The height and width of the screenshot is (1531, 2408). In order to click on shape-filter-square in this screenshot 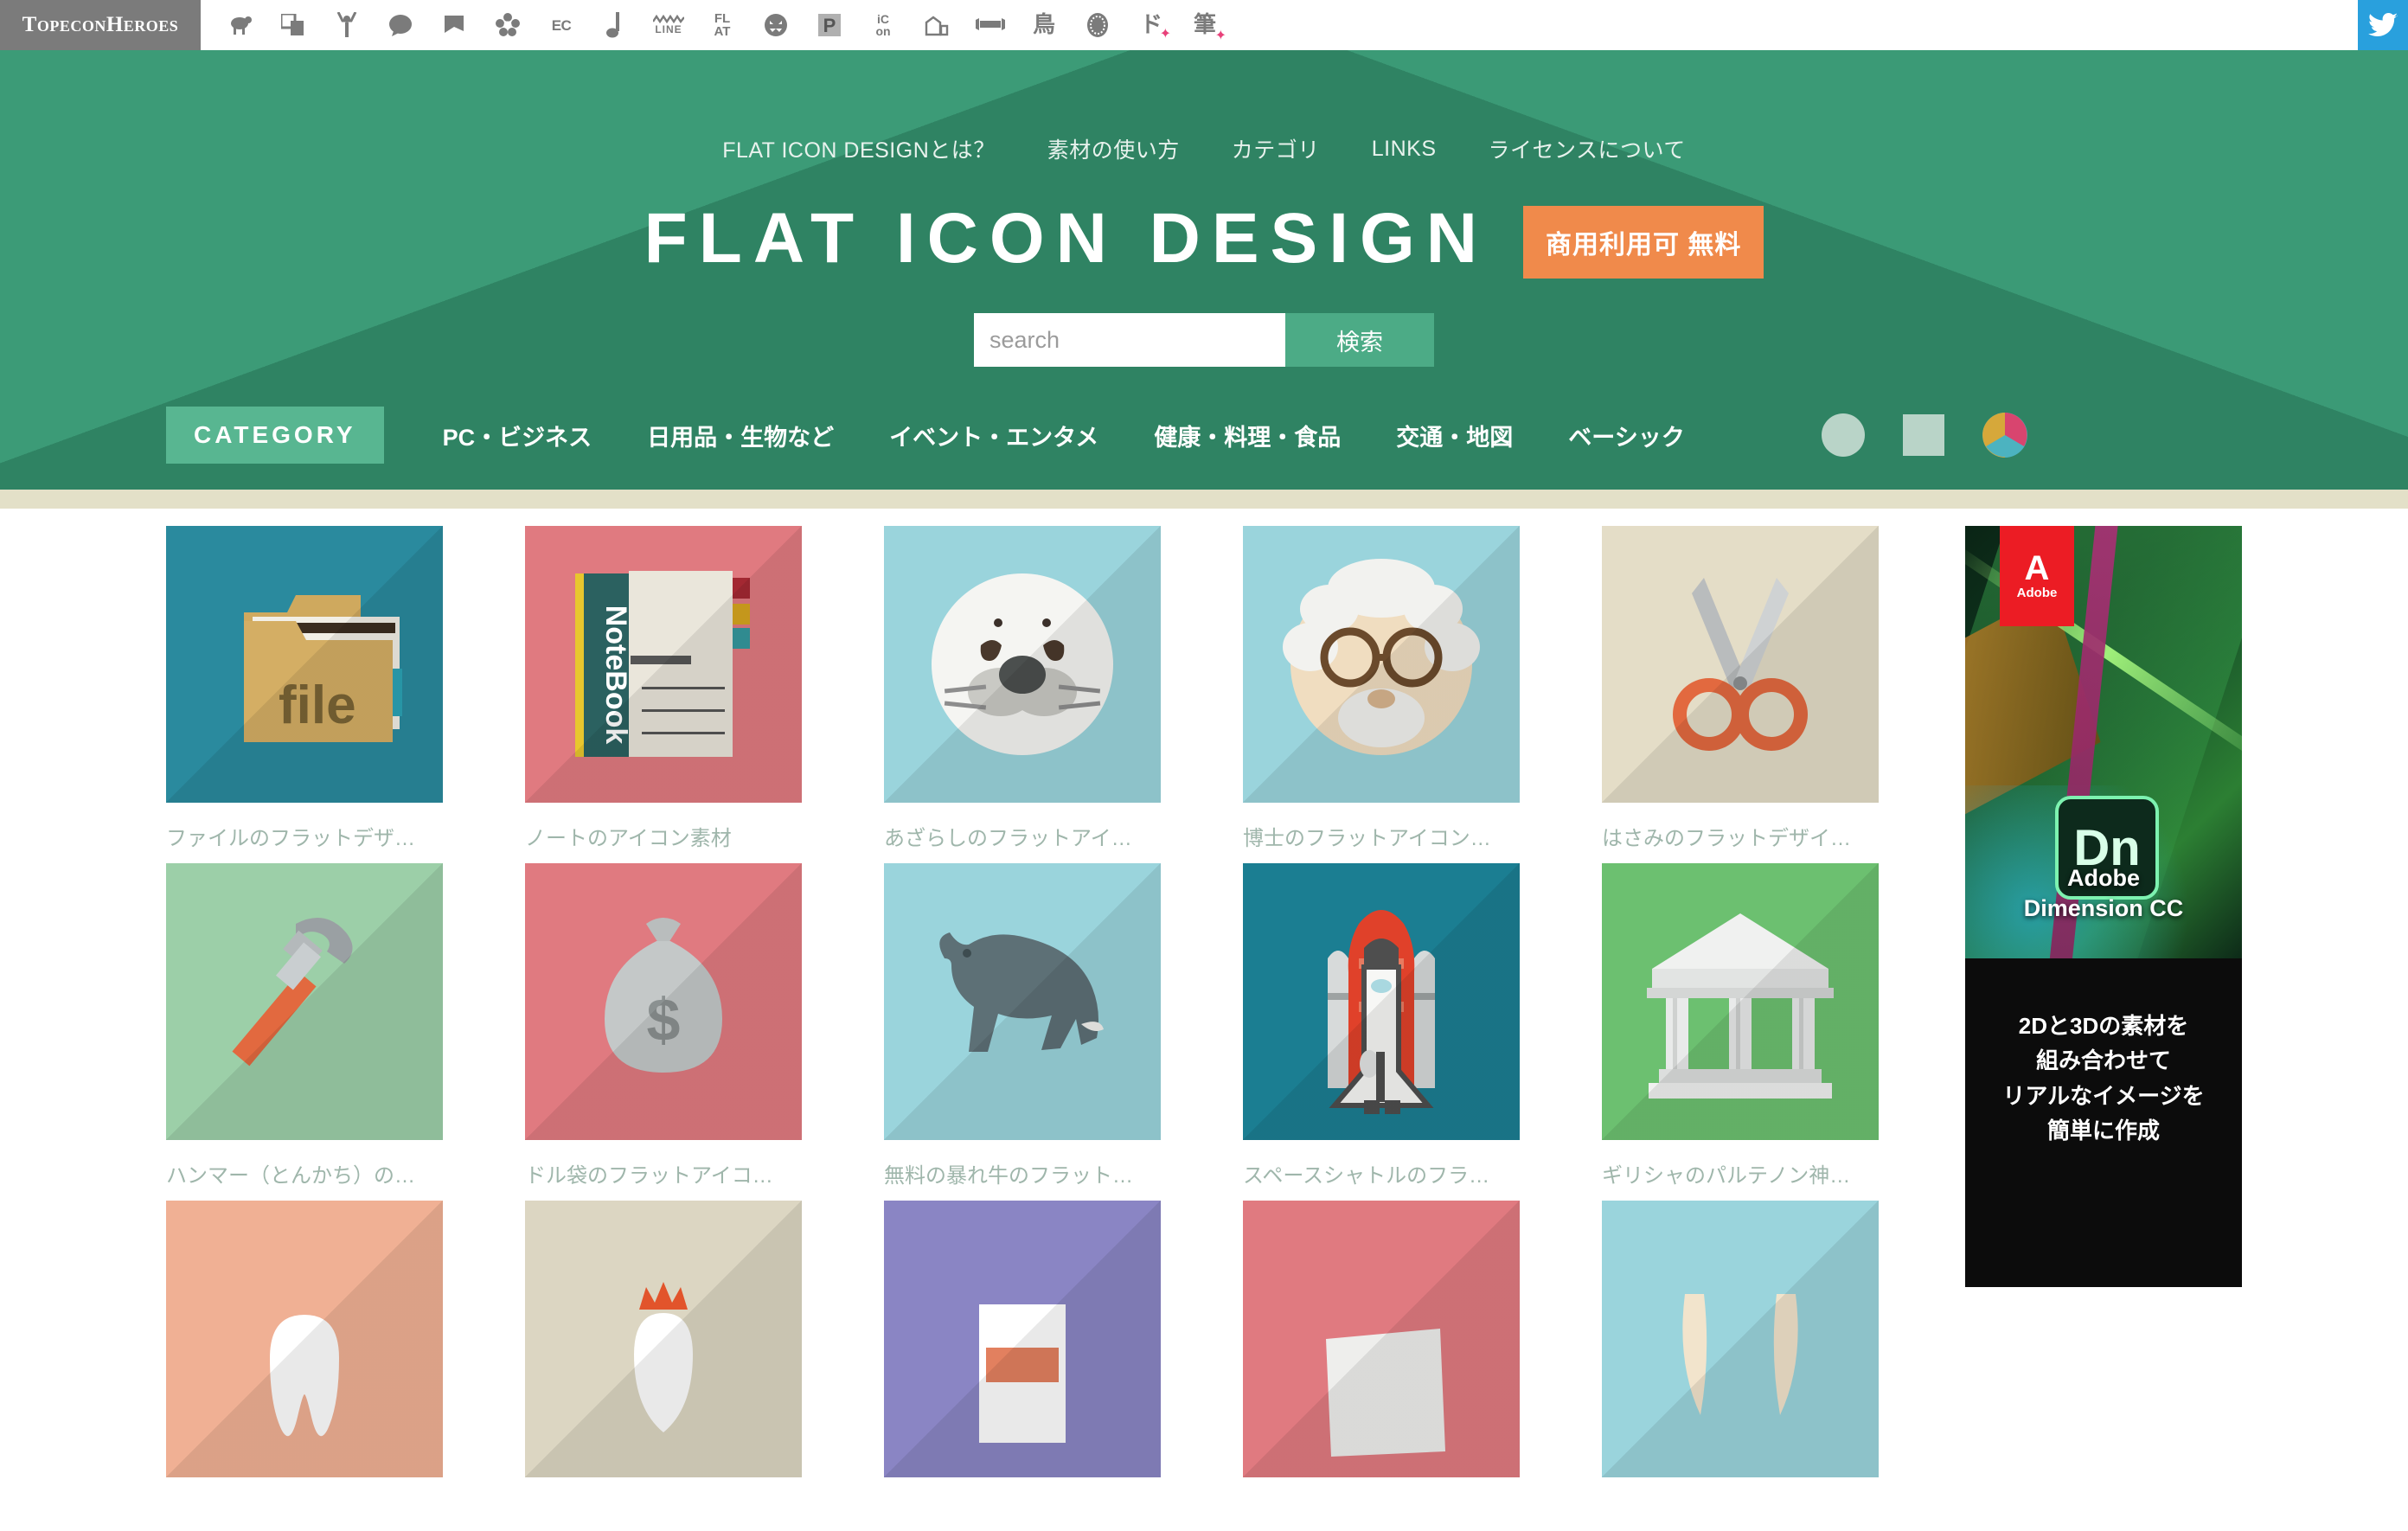, I will do `click(1923, 435)`.